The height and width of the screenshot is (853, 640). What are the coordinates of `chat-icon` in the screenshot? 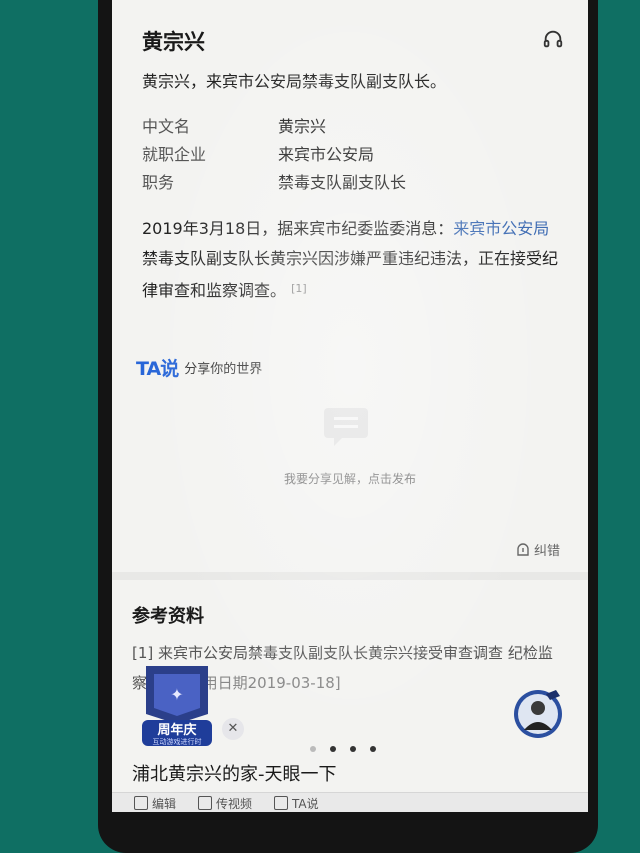 It's located at (281, 803).